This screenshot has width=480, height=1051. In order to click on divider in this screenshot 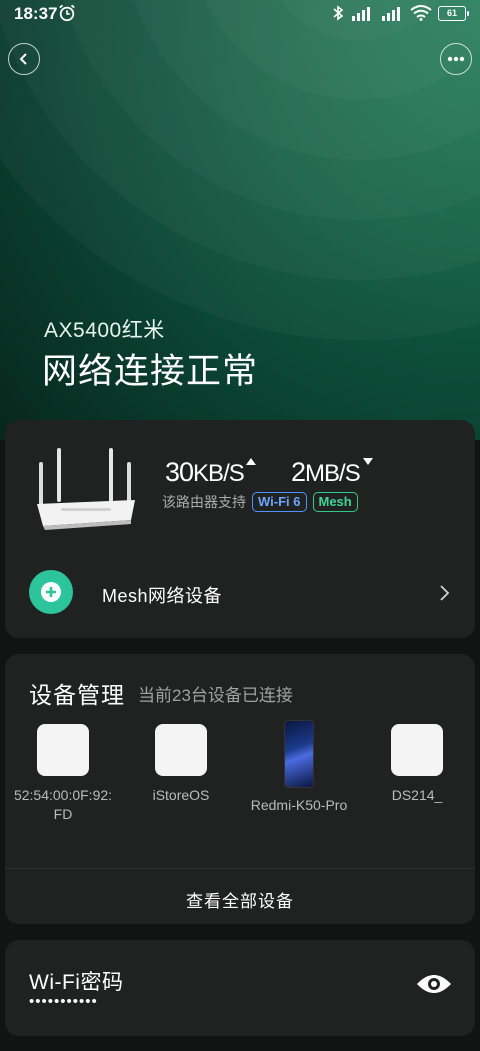, I will do `click(240, 868)`.